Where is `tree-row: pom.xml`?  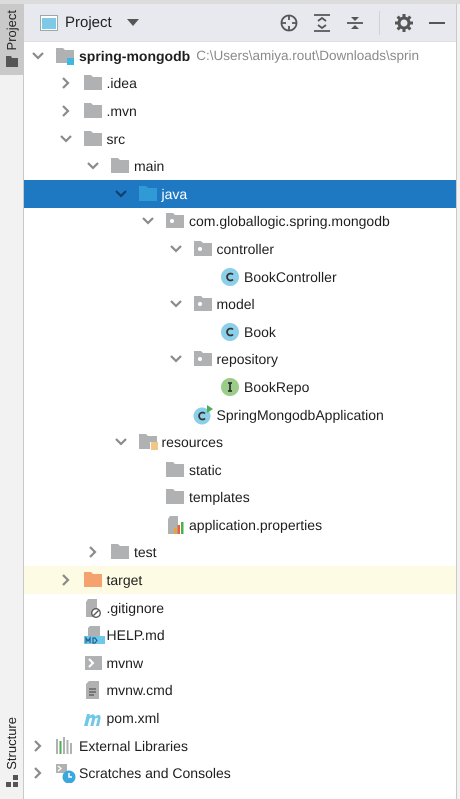
tree-row: pom.xml is located at coordinates (240, 718).